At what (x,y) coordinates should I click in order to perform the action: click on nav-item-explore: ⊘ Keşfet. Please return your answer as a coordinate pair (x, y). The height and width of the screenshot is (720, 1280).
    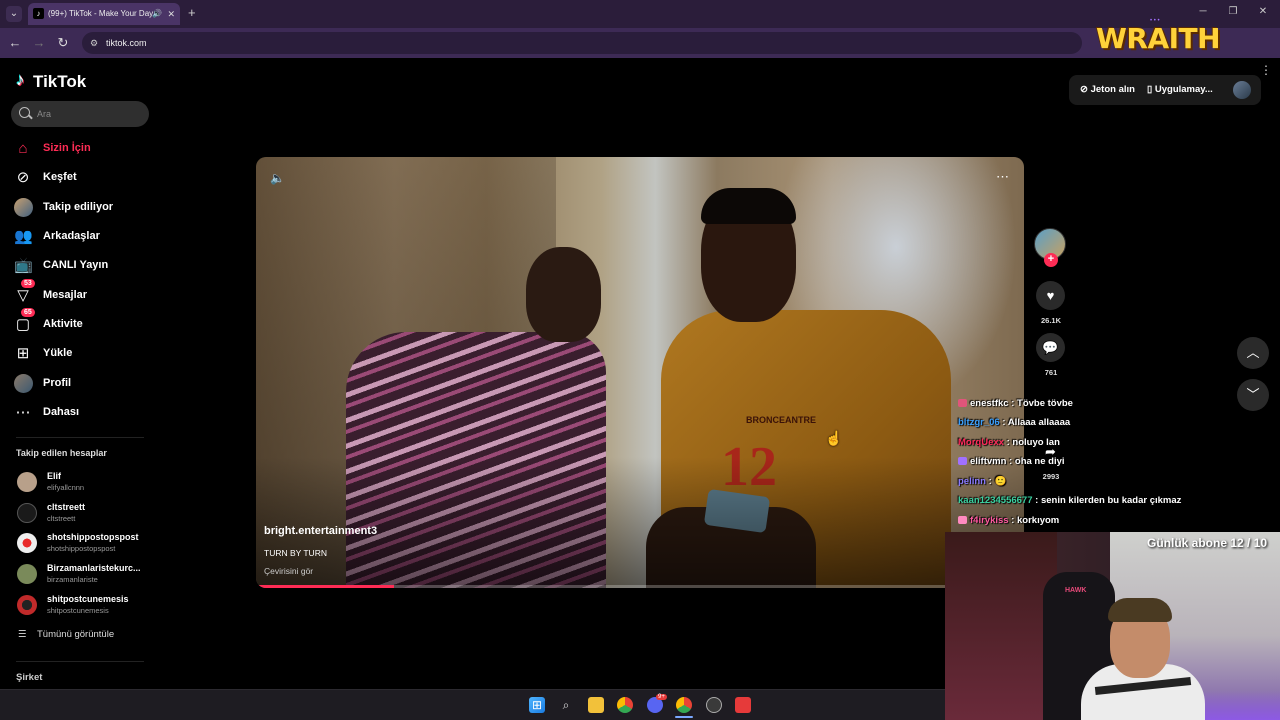
    Looking at the image, I should click on (84, 178).